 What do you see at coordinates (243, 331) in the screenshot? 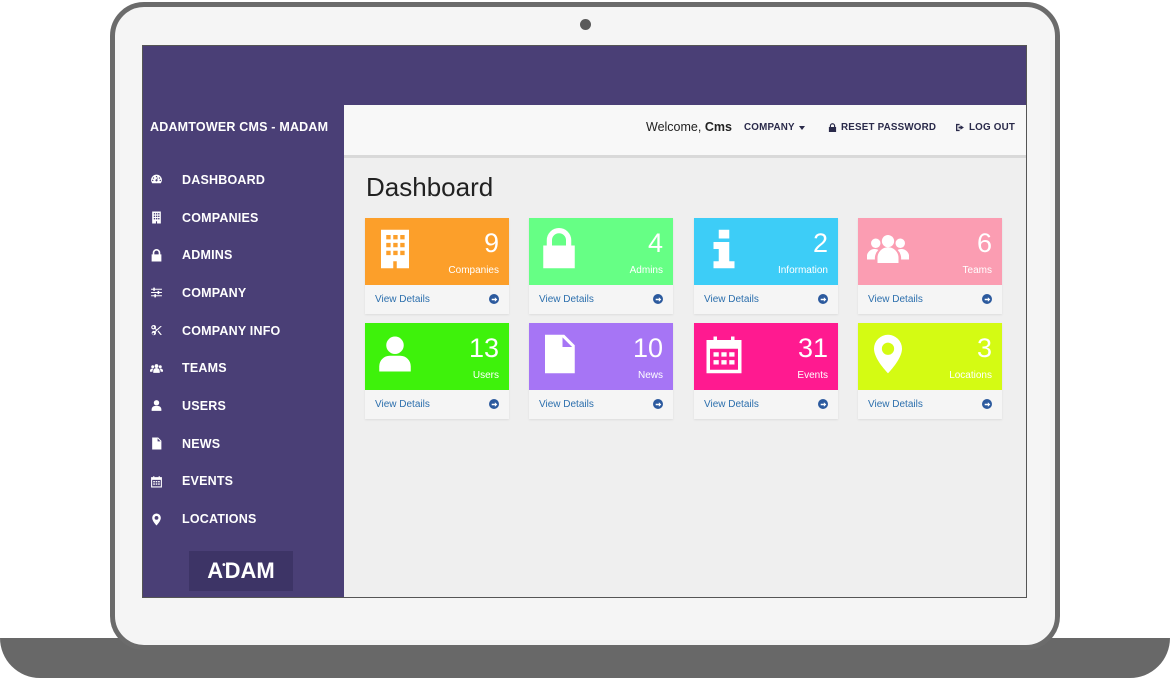
I see `sidebar-item-company-info: COMPANY INFO` at bounding box center [243, 331].